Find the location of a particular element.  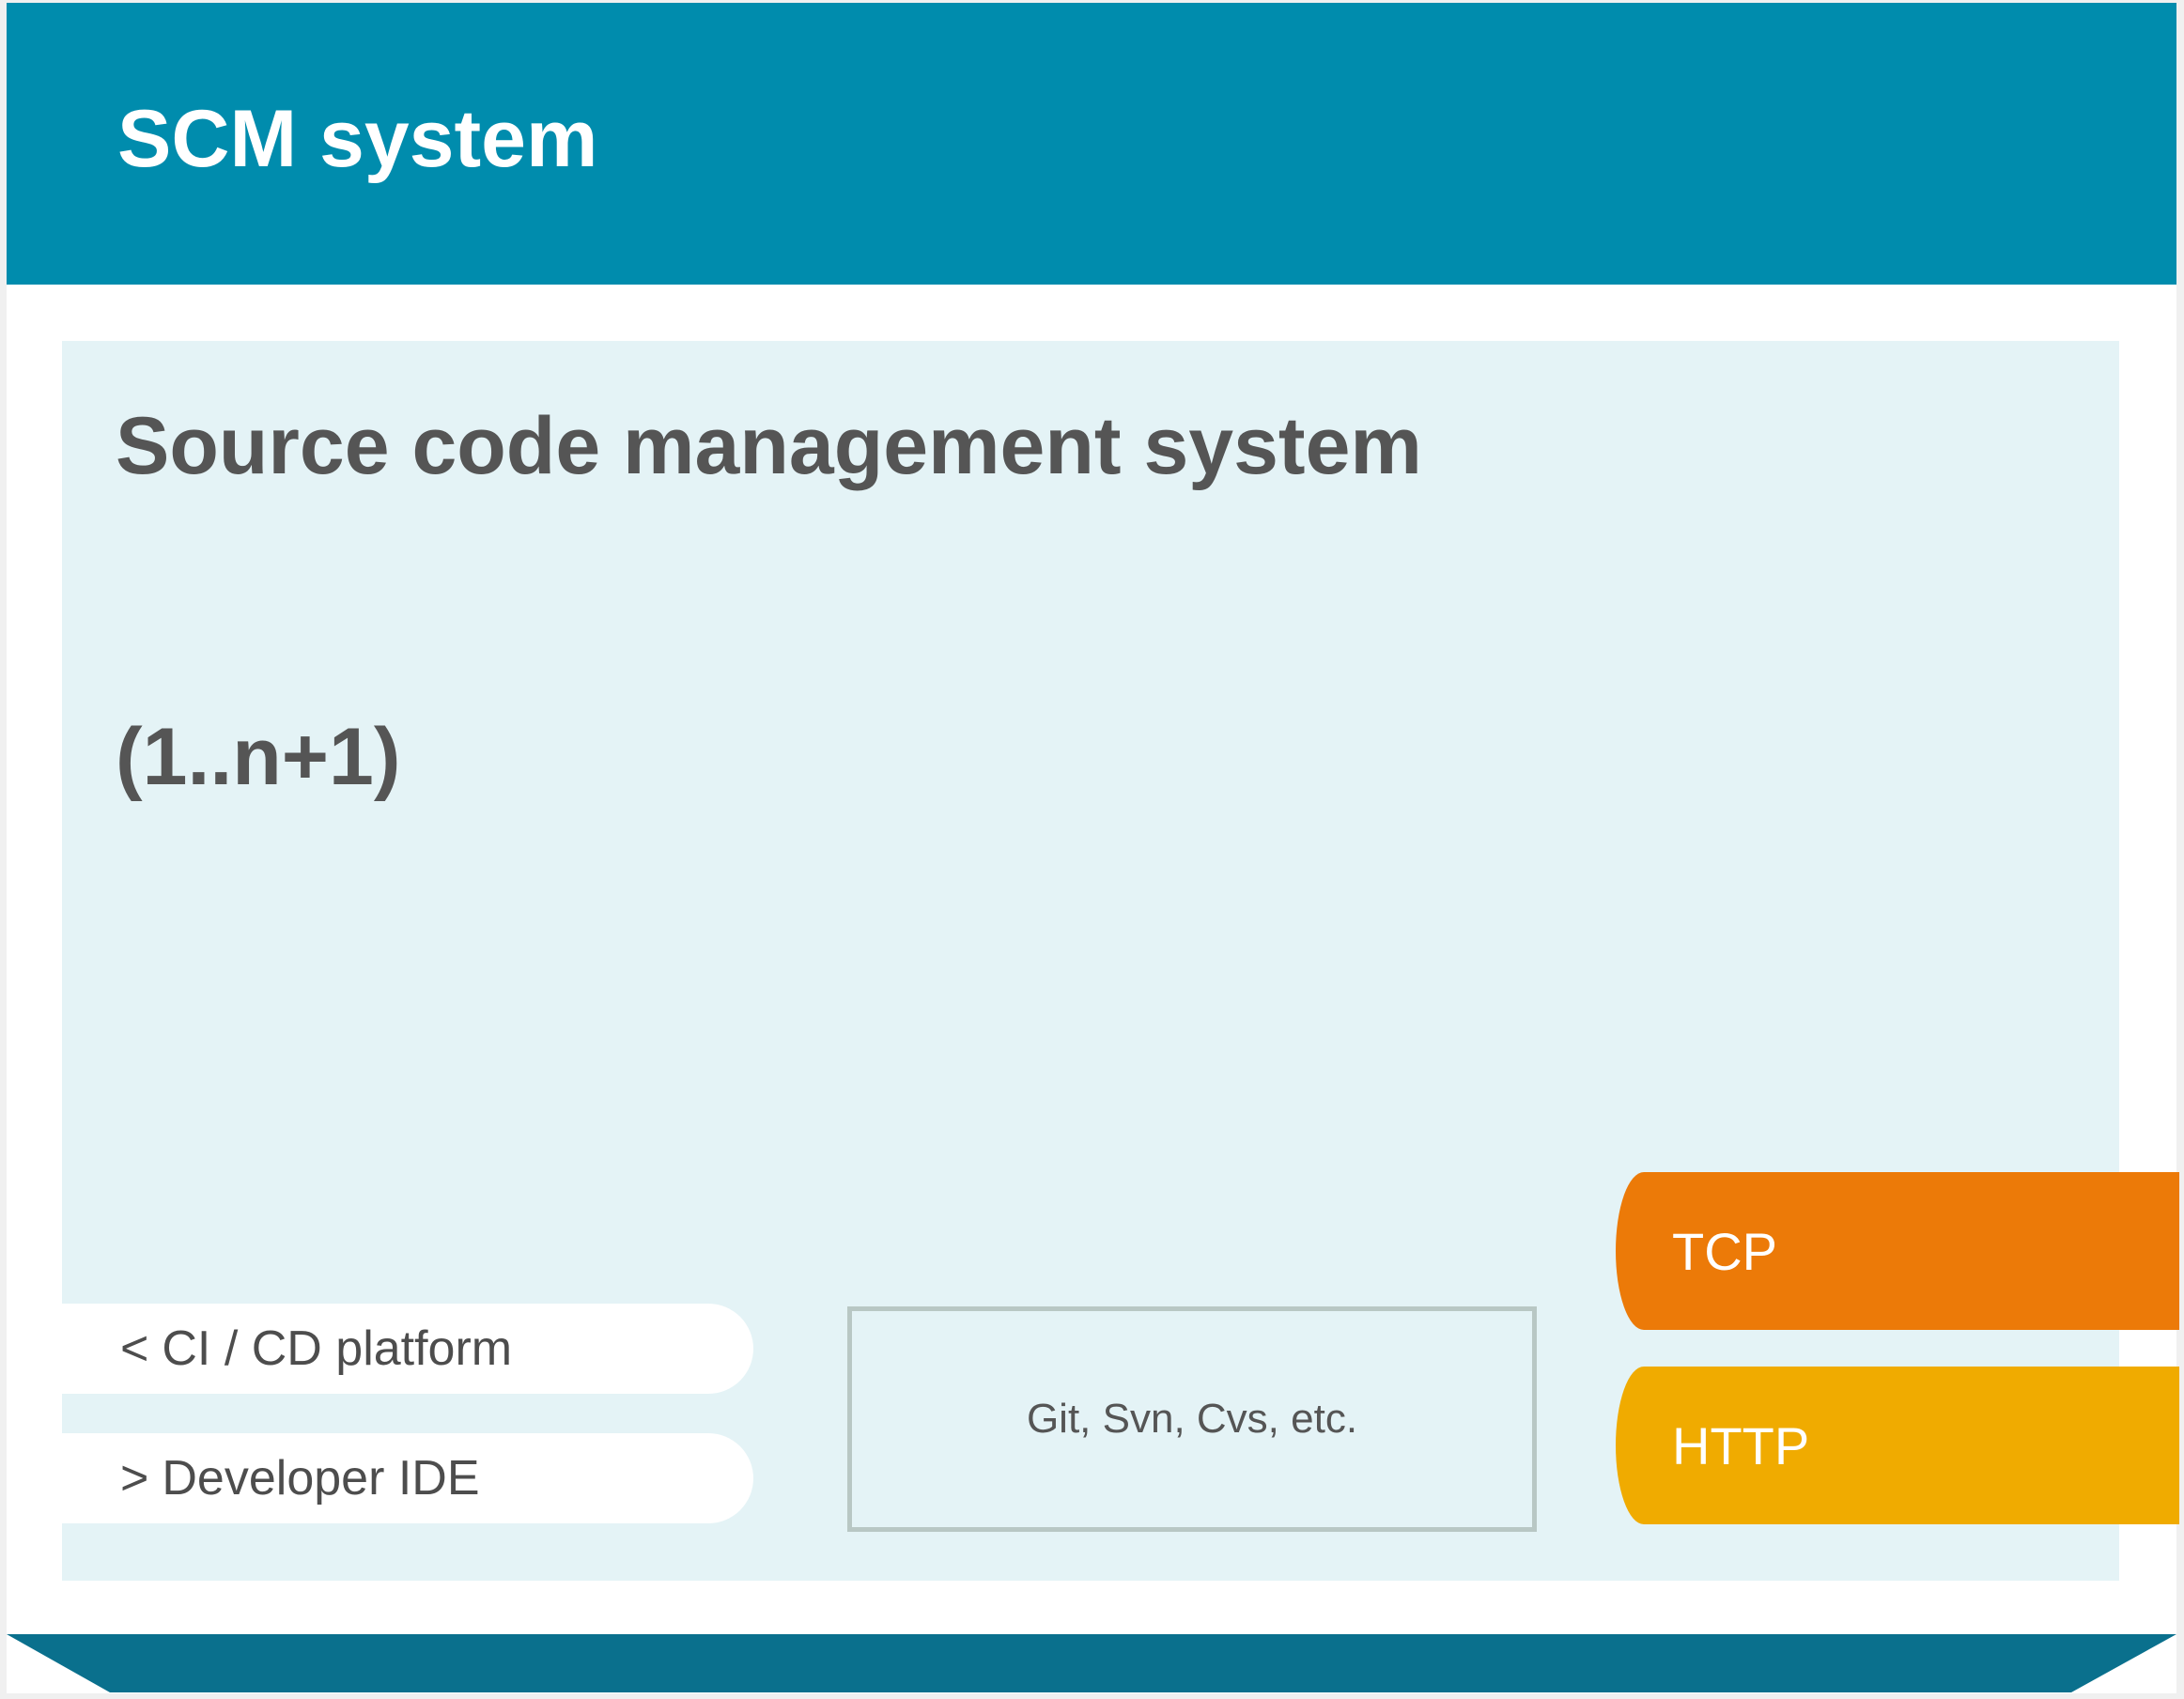

outbound-arrow-icon: > is located at coordinates (134, 1478).